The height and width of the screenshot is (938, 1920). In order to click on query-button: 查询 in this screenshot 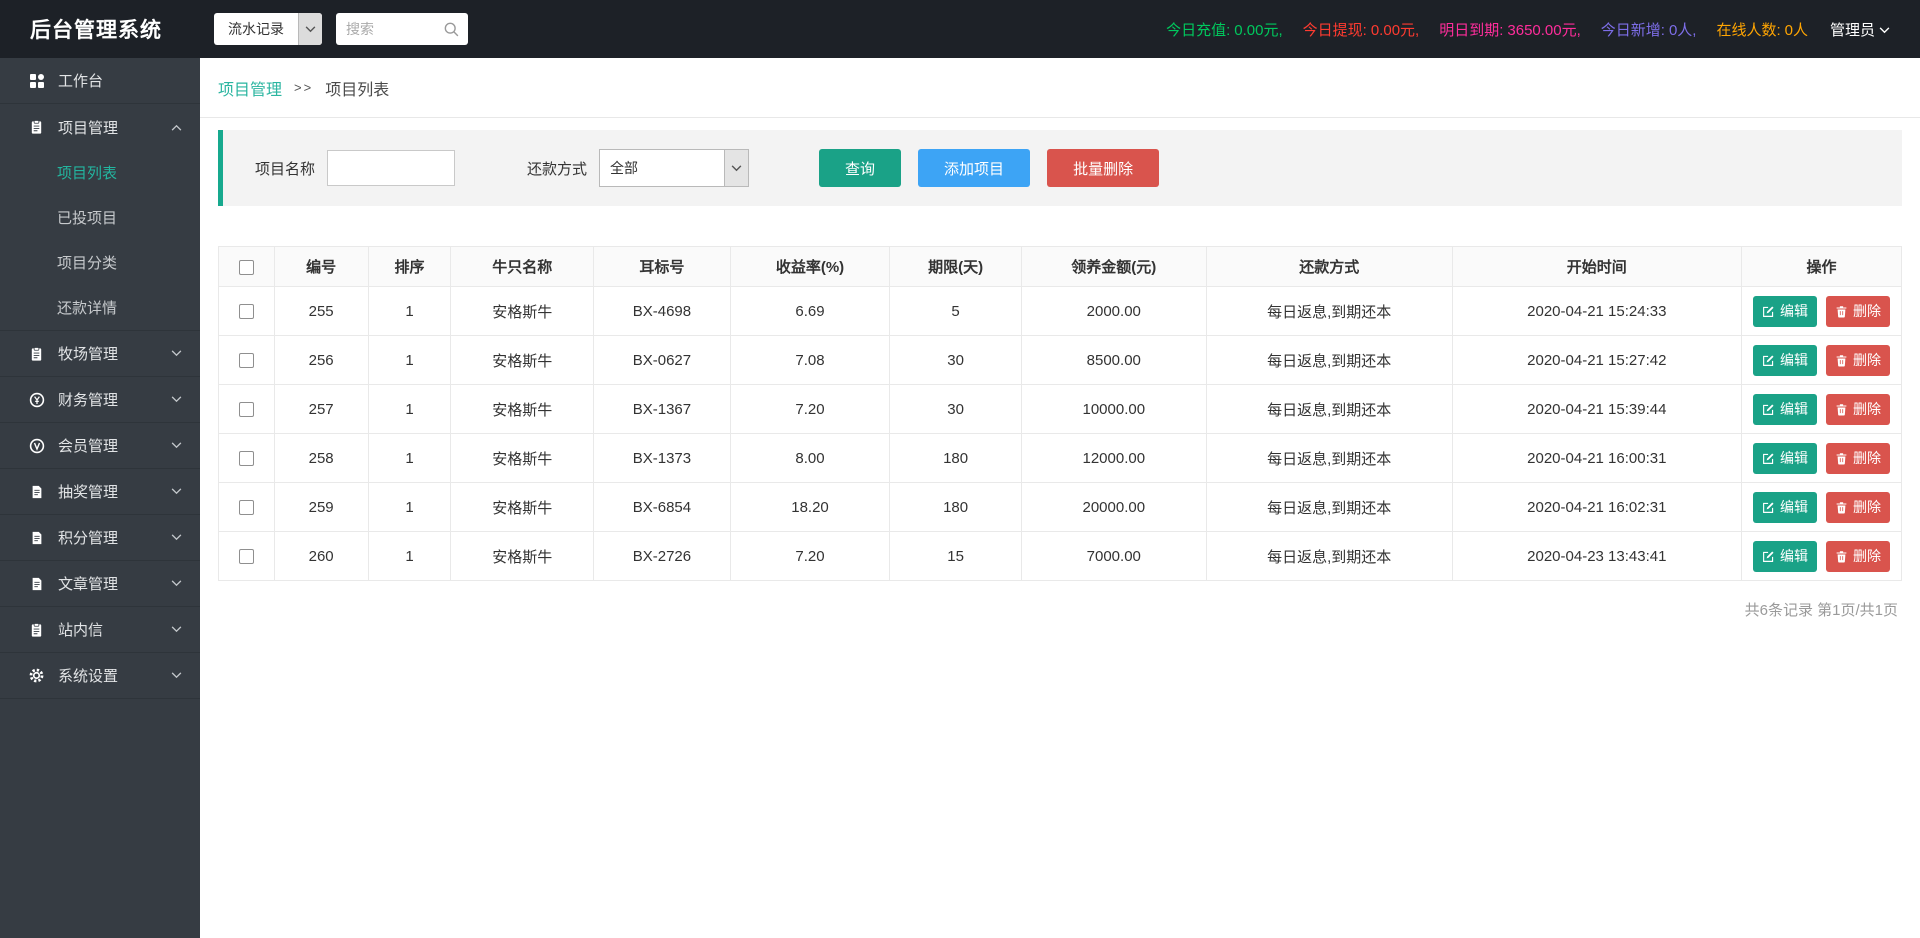, I will do `click(860, 168)`.